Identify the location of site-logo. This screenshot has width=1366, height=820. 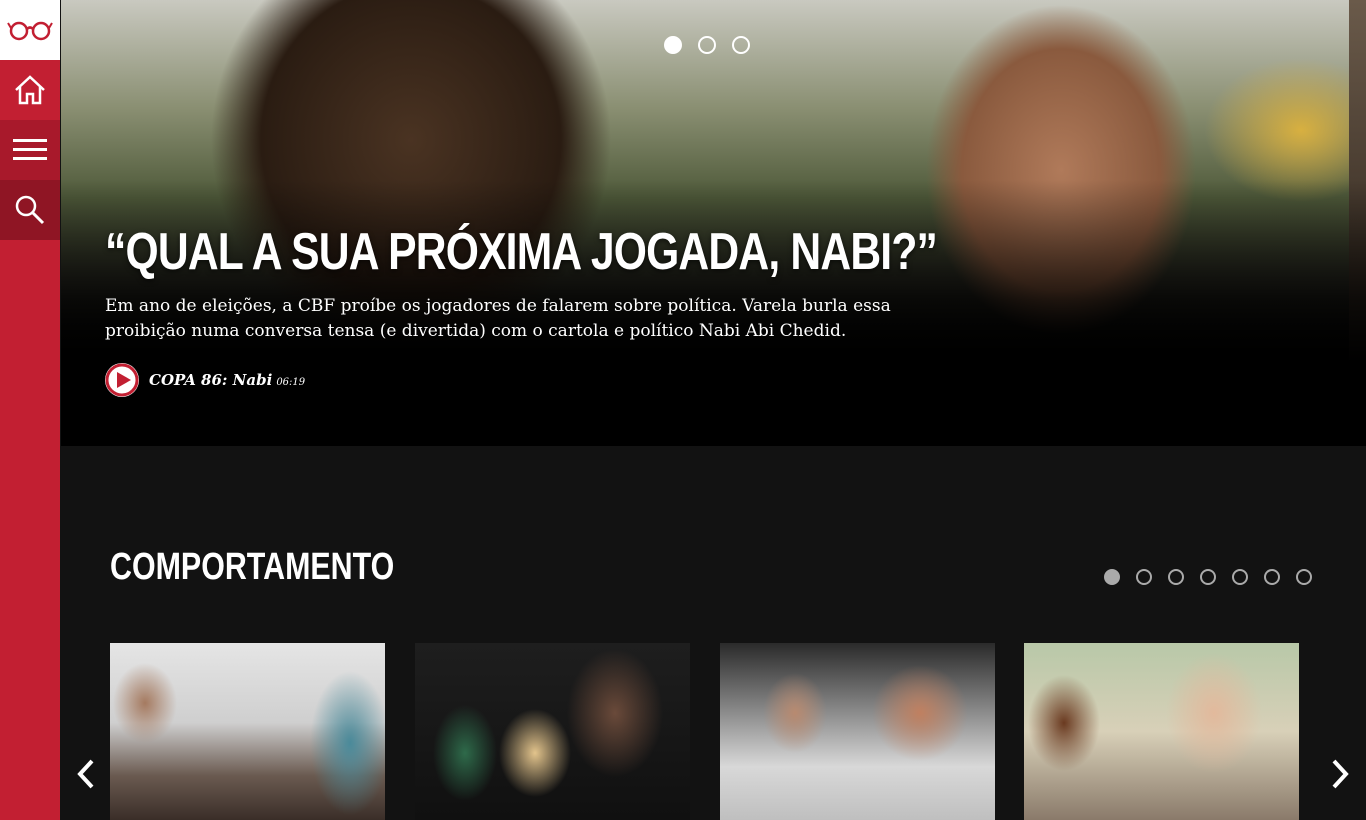
(30, 30).